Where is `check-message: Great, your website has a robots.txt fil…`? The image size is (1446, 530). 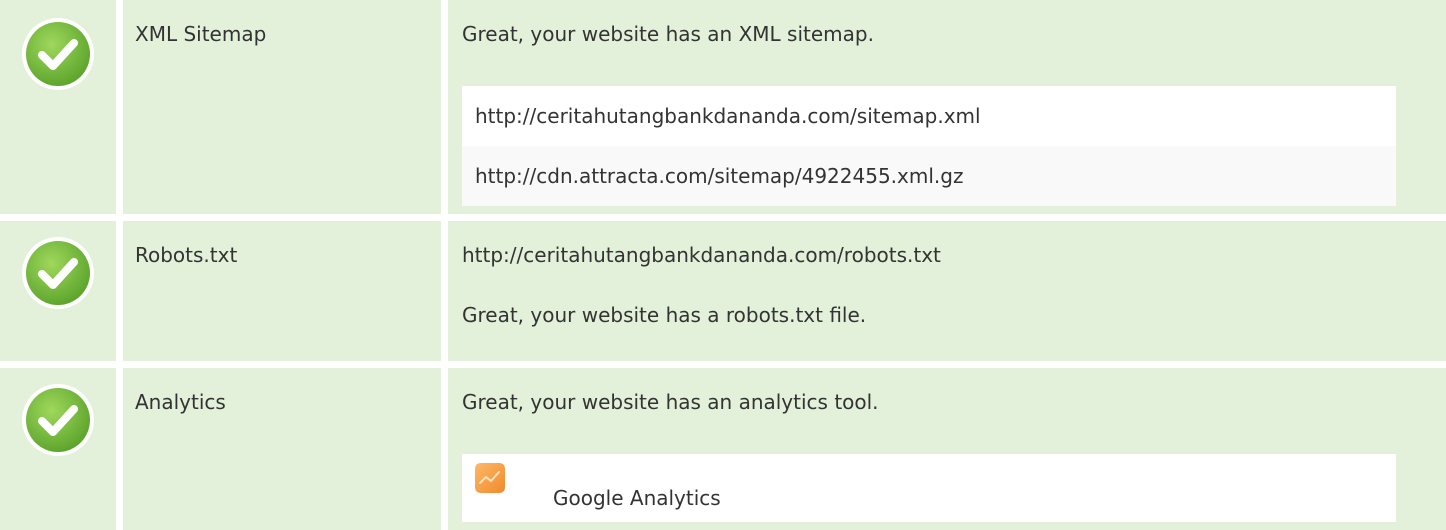
check-message: Great, your website has a robots.txt fil… is located at coordinates (664, 315).